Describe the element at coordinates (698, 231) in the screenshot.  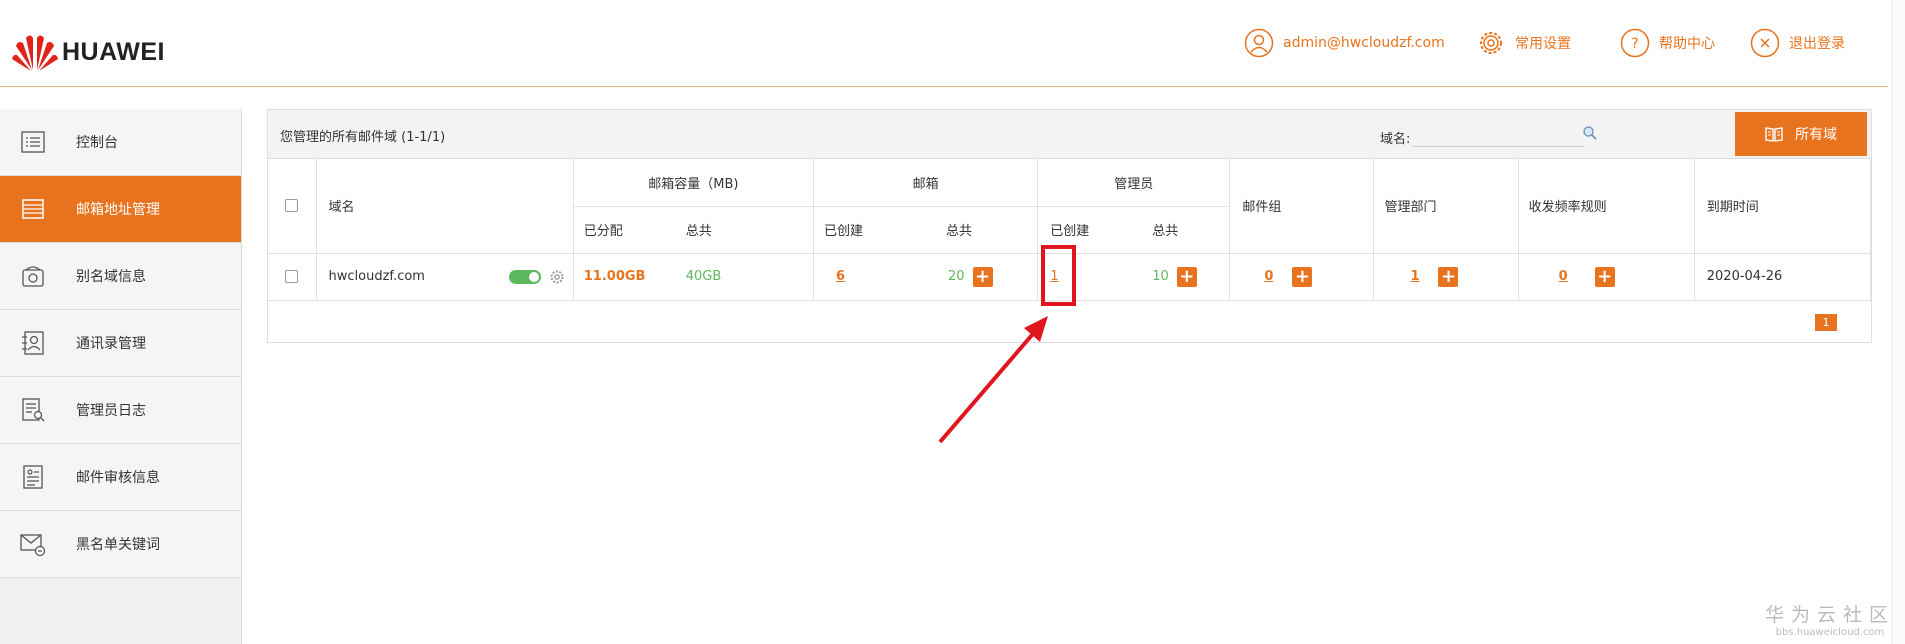
I see `subcol-capacity-total: 总共` at that location.